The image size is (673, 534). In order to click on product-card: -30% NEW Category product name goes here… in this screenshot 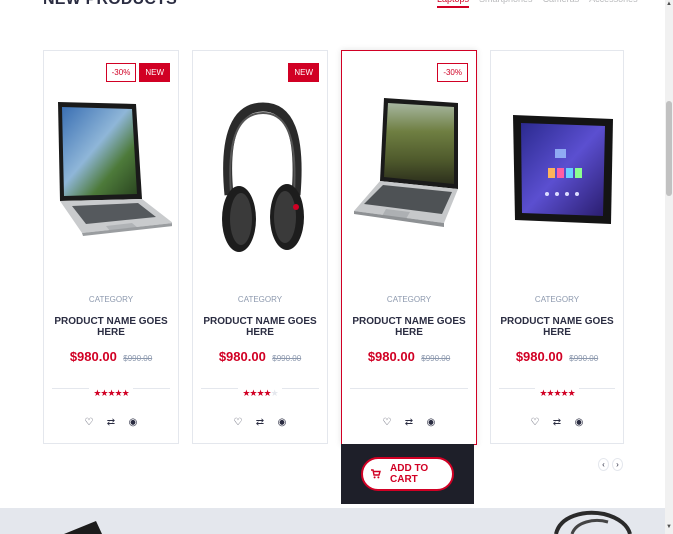, I will do `click(111, 247)`.